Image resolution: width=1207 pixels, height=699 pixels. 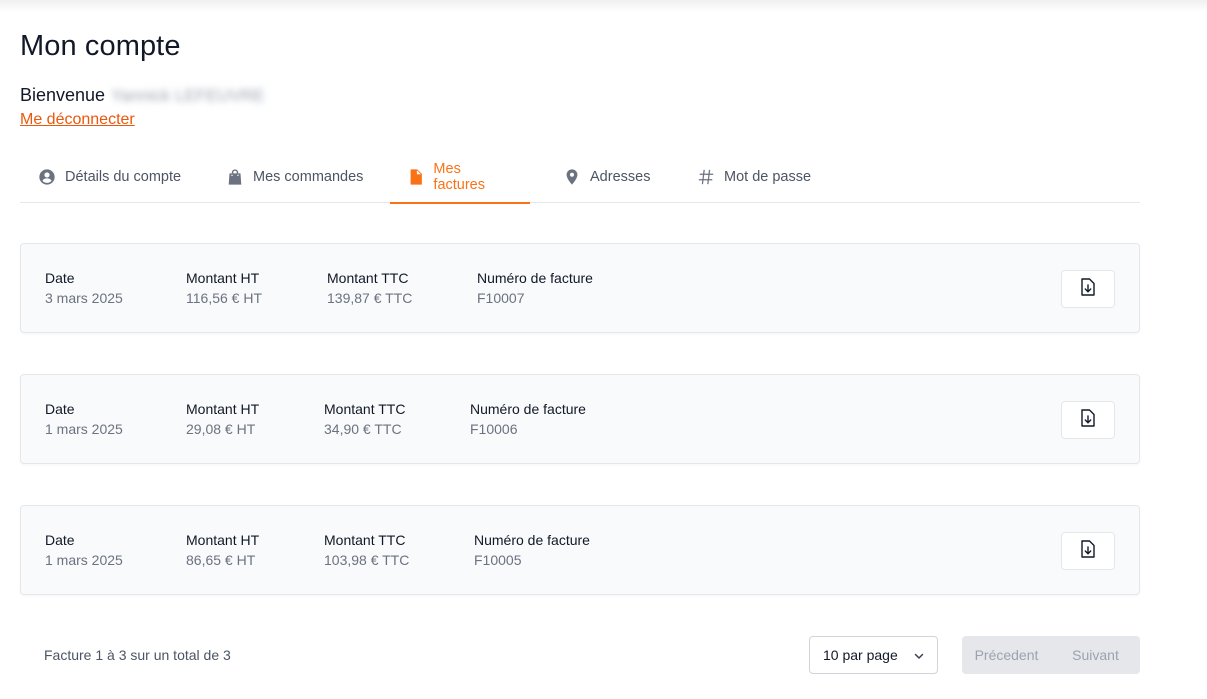 I want to click on amount-ttc-value: 103,98 € TTC, so click(x=367, y=560).